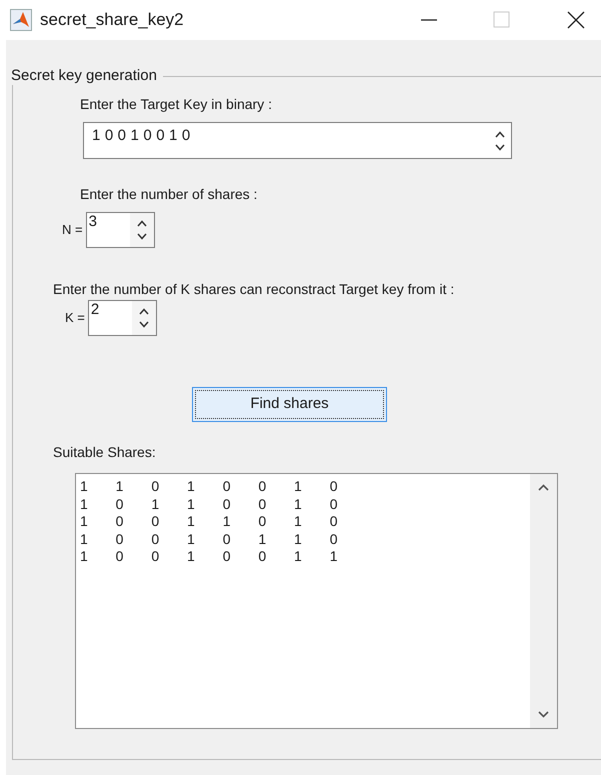 This screenshot has height=775, width=601. I want to click on n-label: N =, so click(72, 230).